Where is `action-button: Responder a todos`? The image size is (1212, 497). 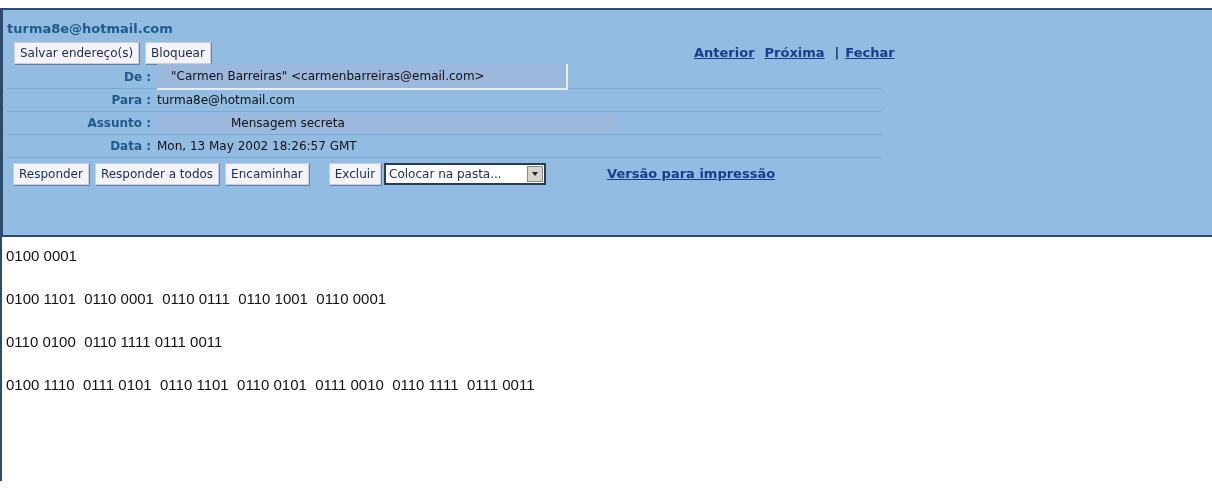 action-button: Responder a todos is located at coordinates (157, 174).